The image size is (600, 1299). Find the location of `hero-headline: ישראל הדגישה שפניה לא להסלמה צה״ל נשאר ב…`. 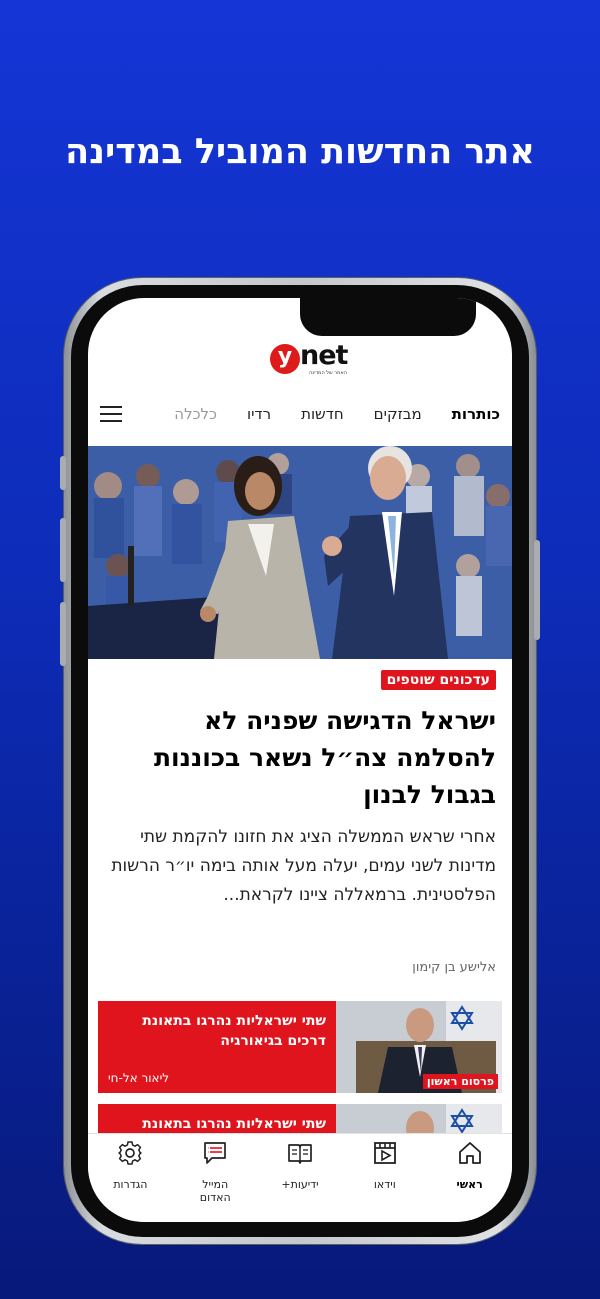

hero-headline: ישראל הדגישה שפניה לא להסלמה צה״ל נשאר ב… is located at coordinates (297, 757).